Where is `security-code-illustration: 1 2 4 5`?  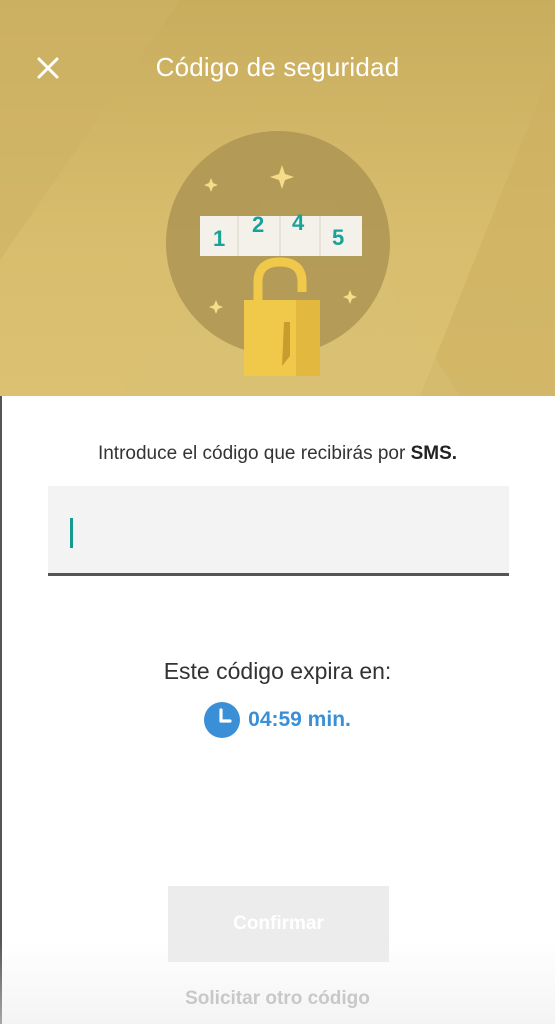 security-code-illustration: 1 2 4 5 is located at coordinates (278, 253).